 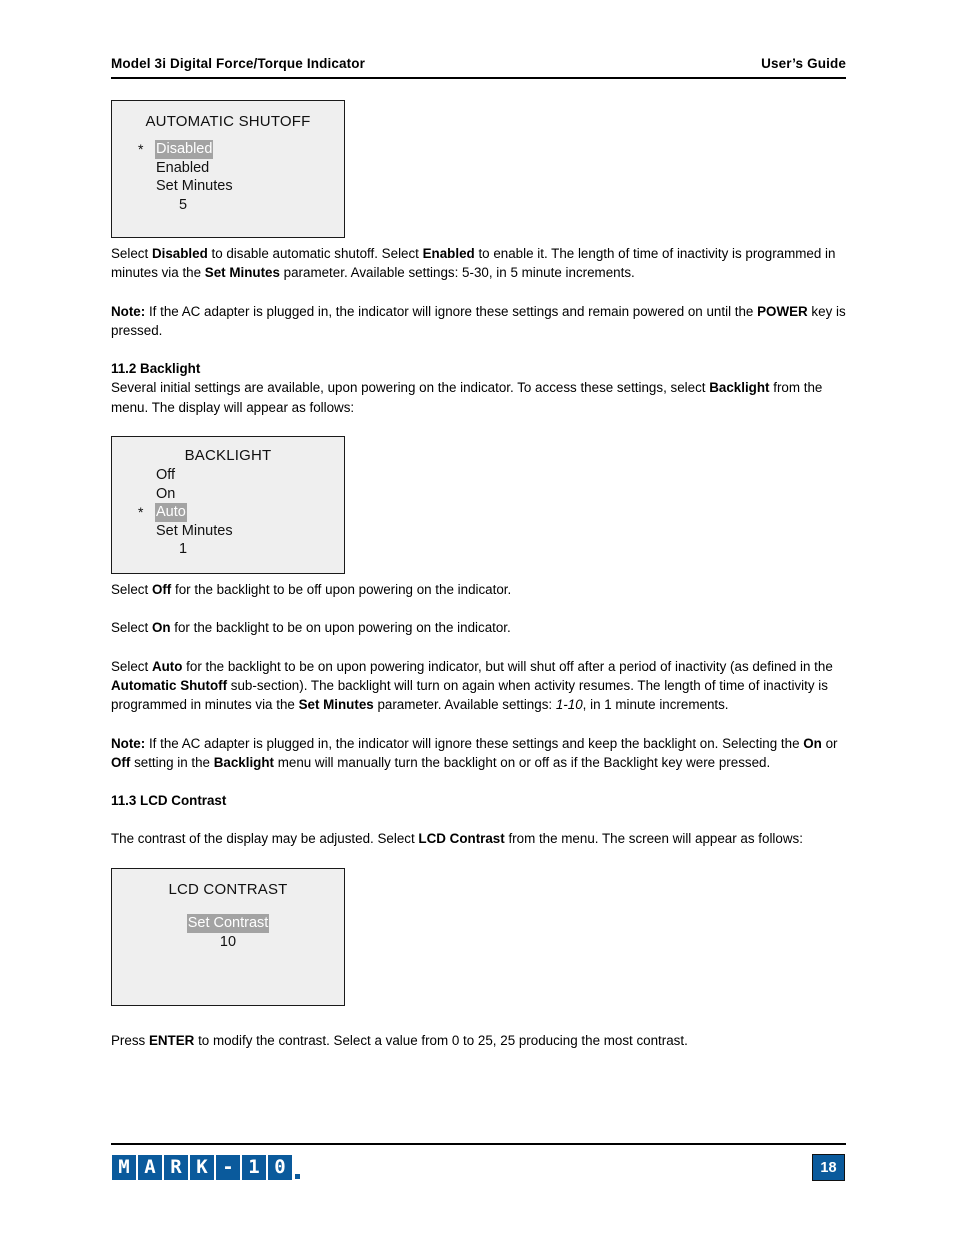 What do you see at coordinates (171, 1040) in the screenshot?
I see `bold-enter: ENTER` at bounding box center [171, 1040].